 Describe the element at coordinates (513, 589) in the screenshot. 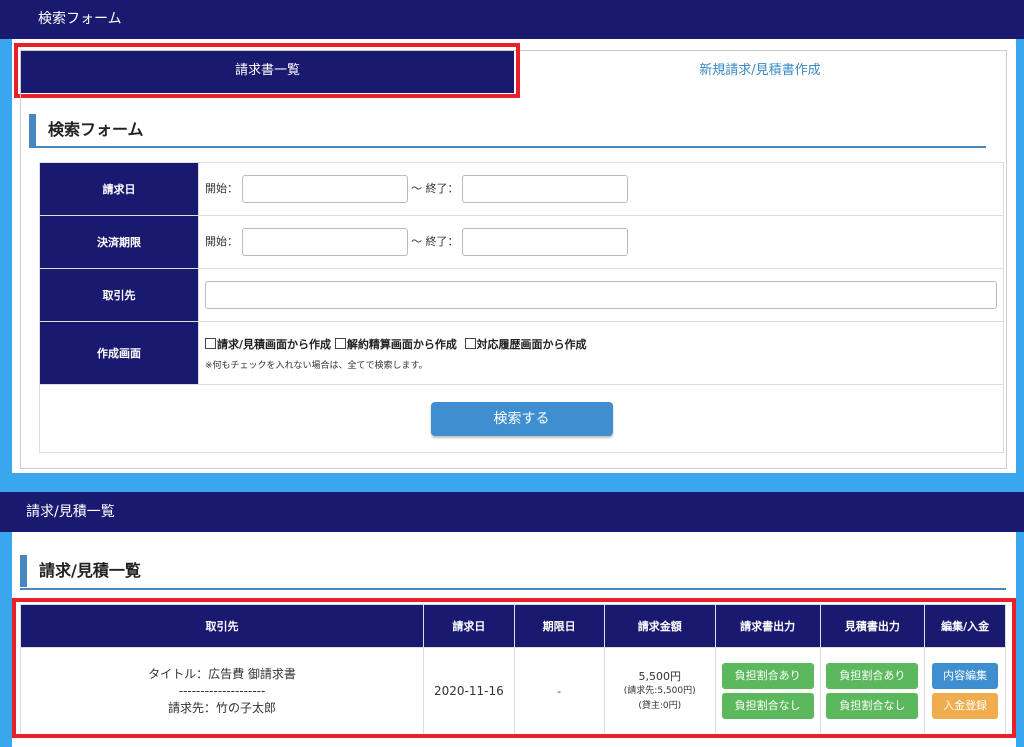

I see `list-section-rule` at that location.